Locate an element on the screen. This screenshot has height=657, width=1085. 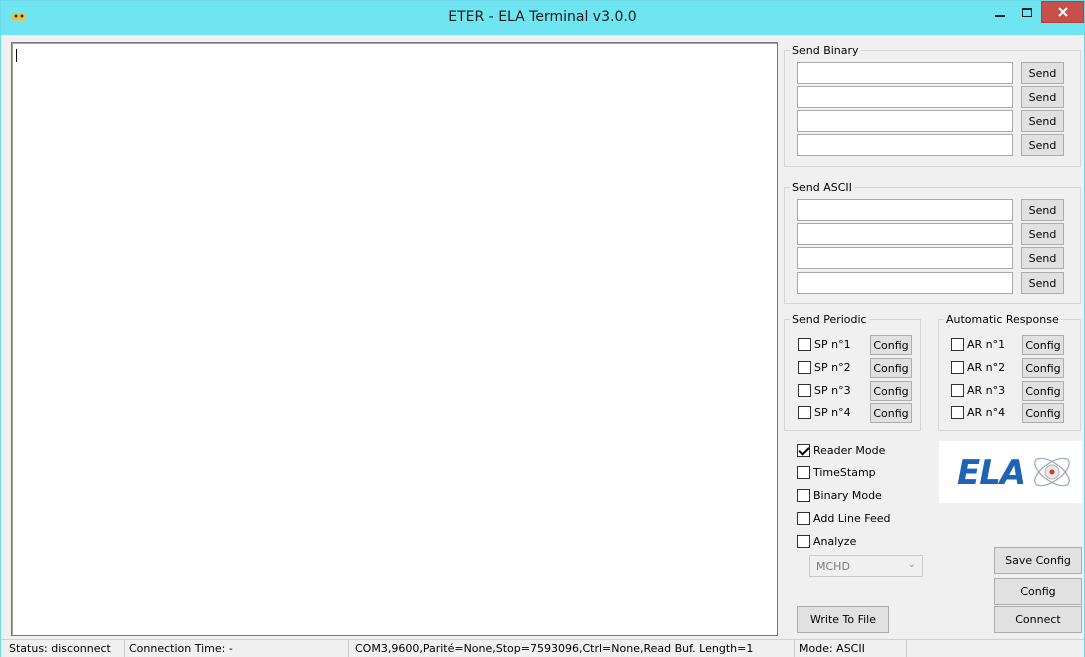
ar-4-label: AR n°4 is located at coordinates (986, 412).